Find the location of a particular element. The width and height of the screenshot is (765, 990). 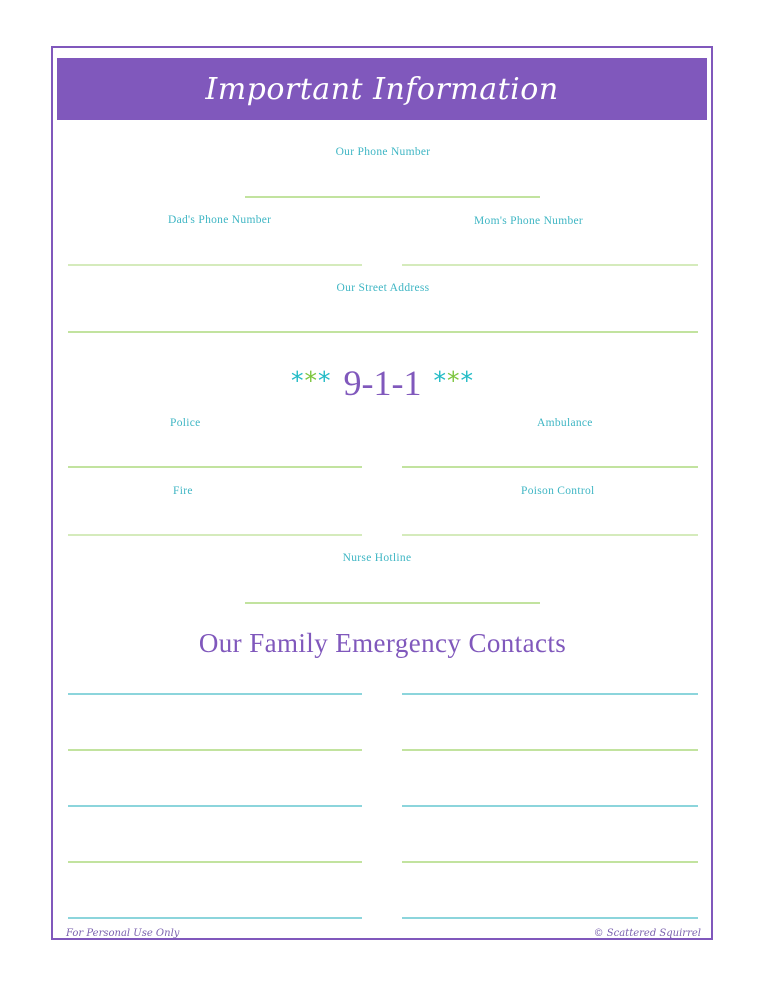

label-dads-phone-number: Dad's Phone Number is located at coordinates (220, 220).